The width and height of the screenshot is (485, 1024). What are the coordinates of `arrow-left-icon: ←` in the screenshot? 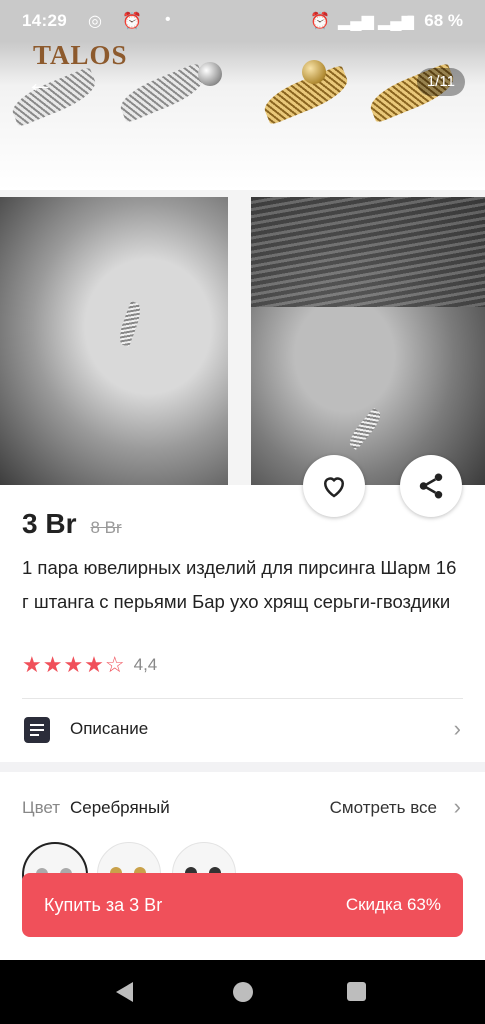 It's located at (40, 82).